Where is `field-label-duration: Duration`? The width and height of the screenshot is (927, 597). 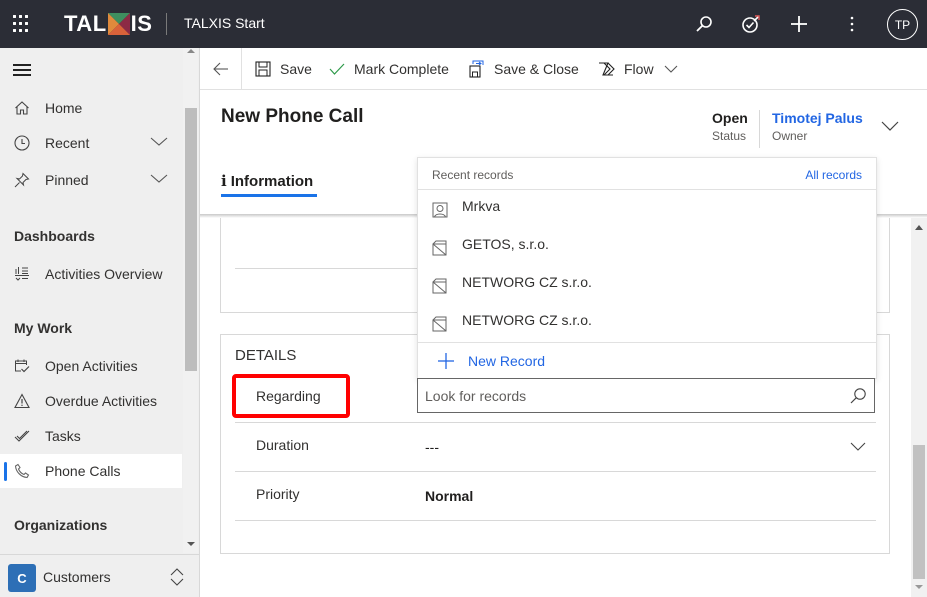 field-label-duration: Duration is located at coordinates (282, 445).